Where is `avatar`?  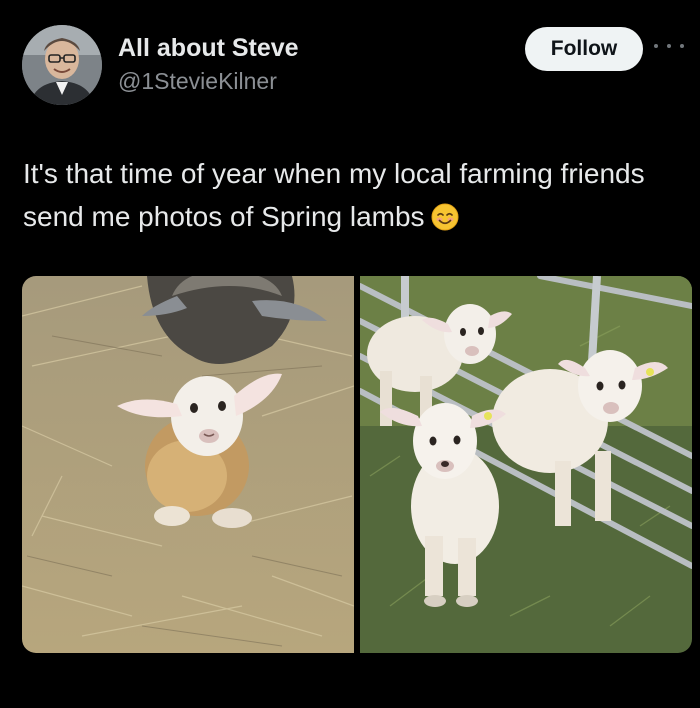 avatar is located at coordinates (62, 65).